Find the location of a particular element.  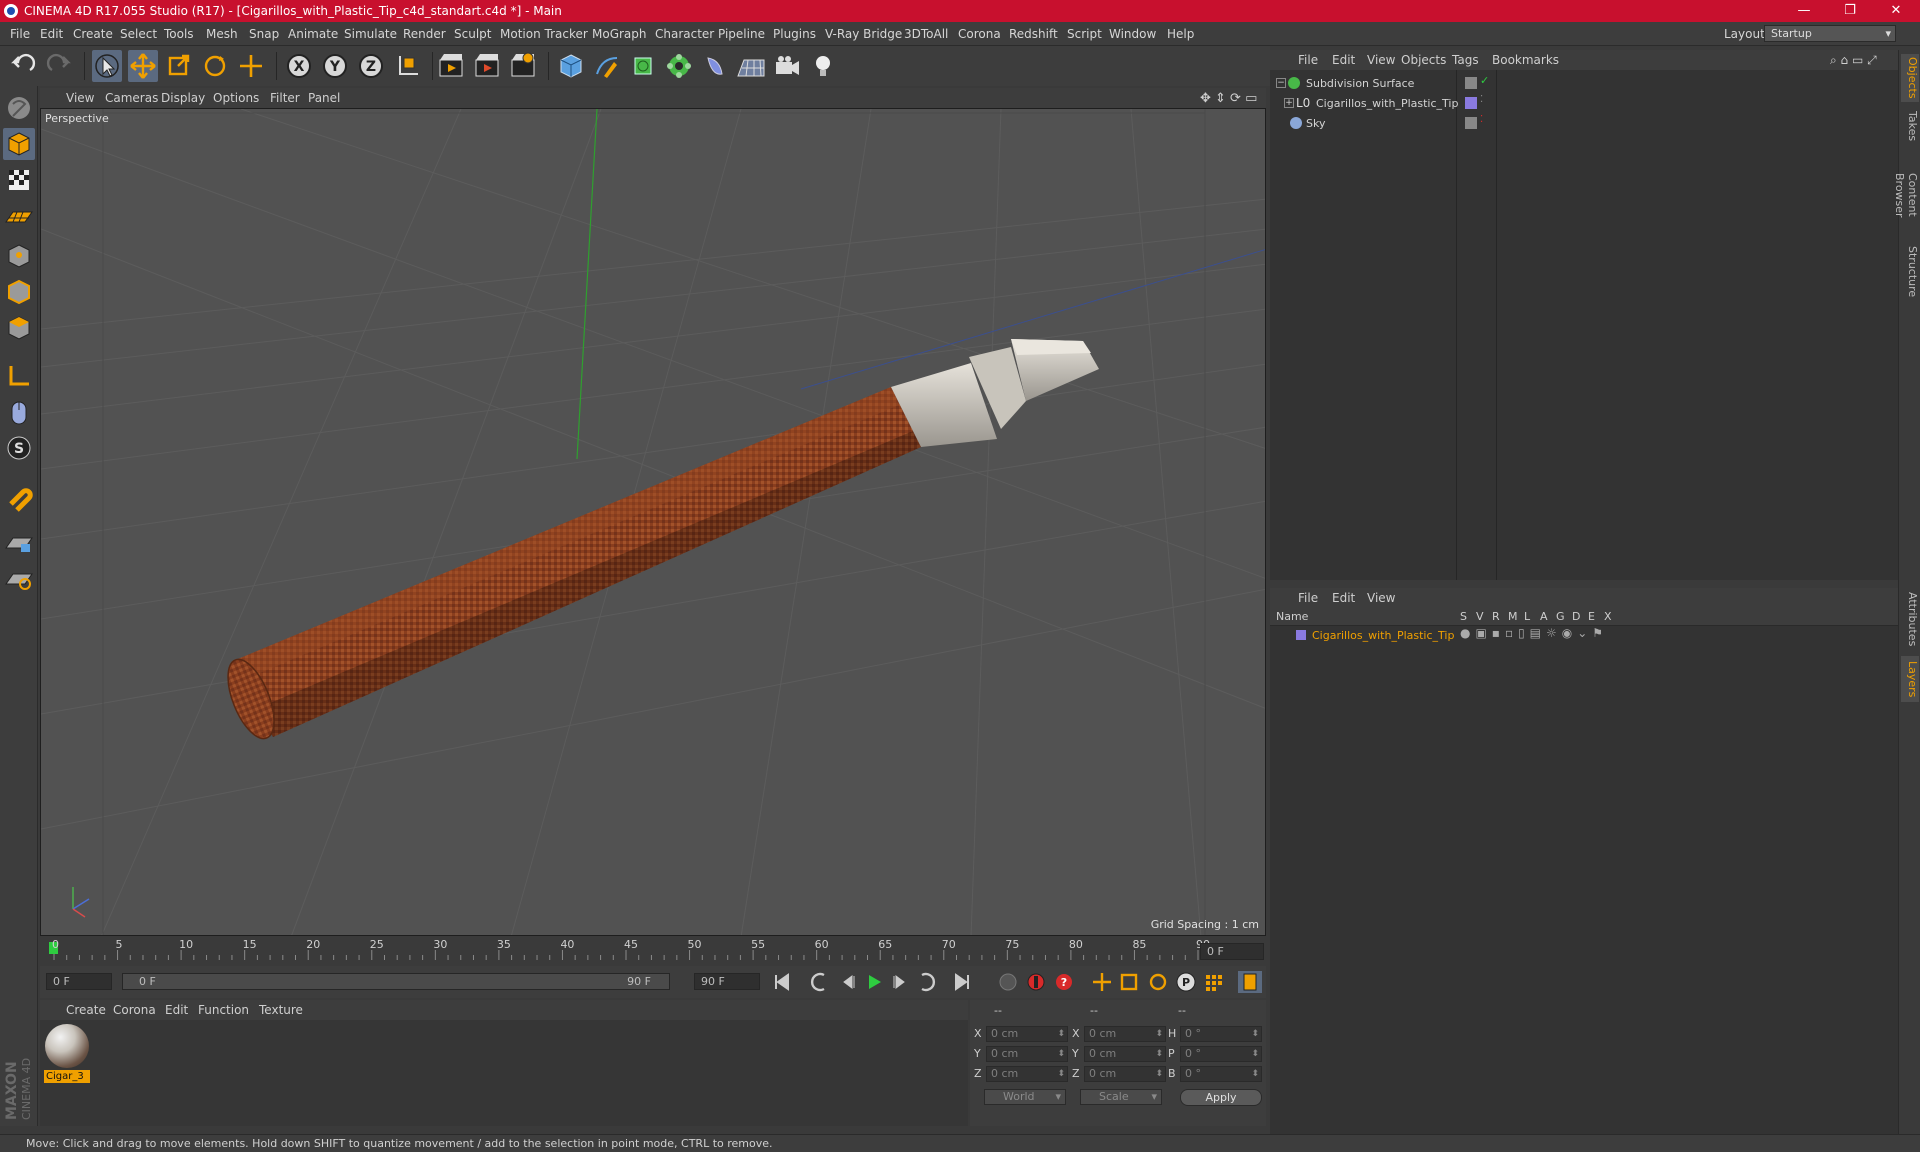

tab-layers: Layers is located at coordinates (1910, 679).